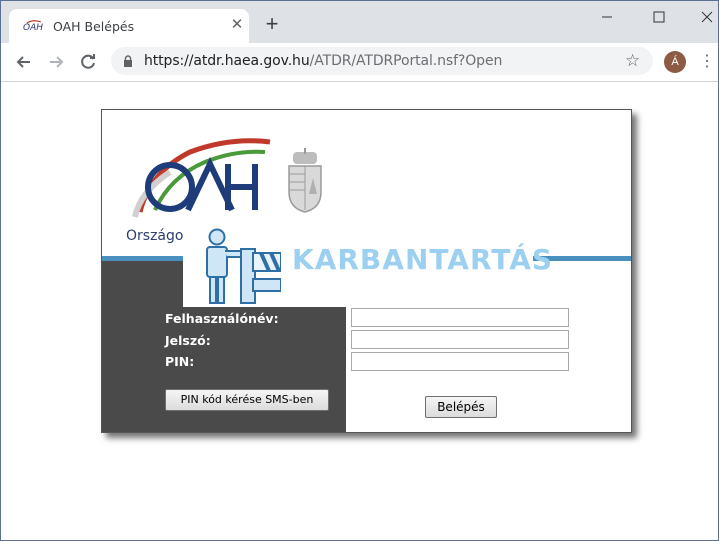  I want to click on menu-kebab-icon: ⋮, so click(707, 62).